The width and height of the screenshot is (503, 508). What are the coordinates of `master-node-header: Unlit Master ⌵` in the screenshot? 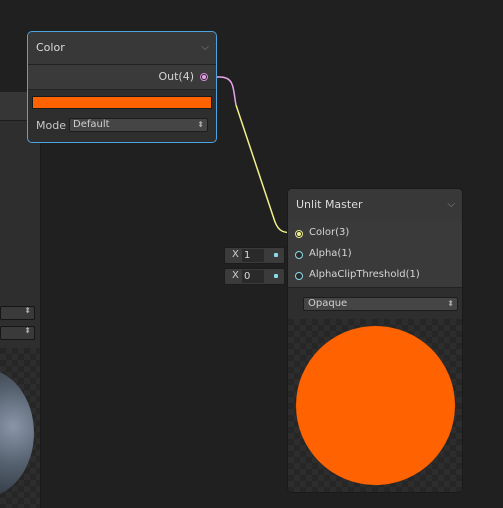 It's located at (375, 205).